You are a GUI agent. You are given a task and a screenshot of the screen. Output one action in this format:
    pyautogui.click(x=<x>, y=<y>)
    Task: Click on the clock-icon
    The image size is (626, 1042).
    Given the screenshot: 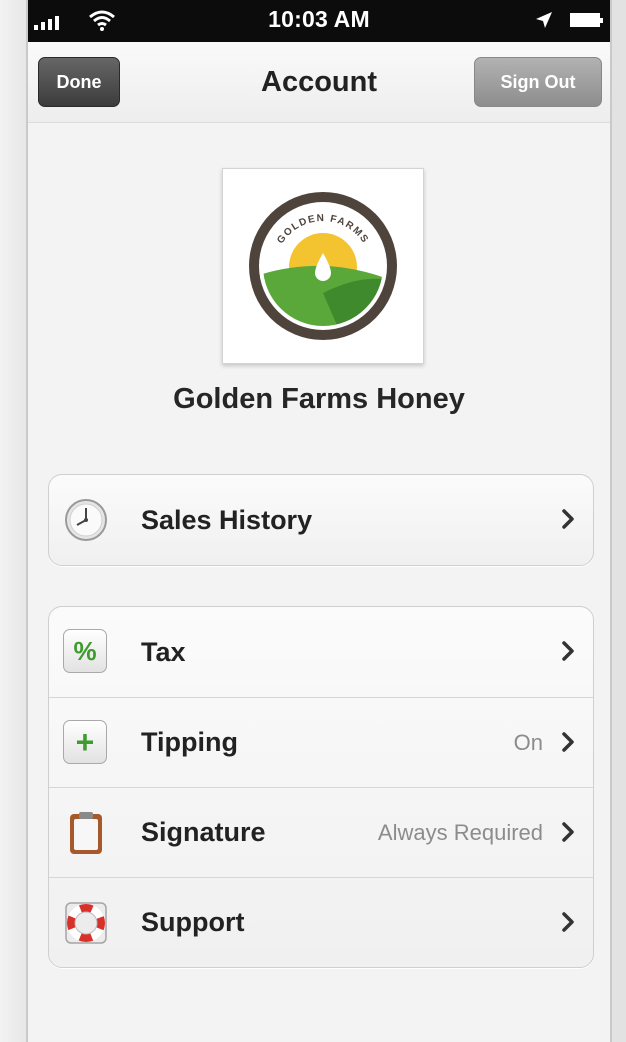 What is the action you would take?
    pyautogui.click(x=86, y=520)
    